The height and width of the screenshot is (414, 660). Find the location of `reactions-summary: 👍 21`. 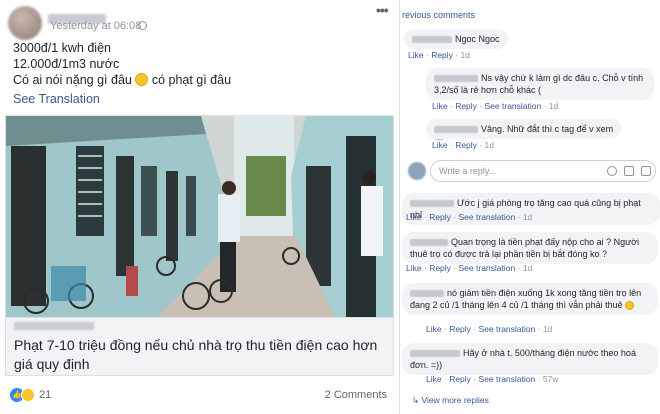

reactions-summary: 👍 21 is located at coordinates (30, 395).